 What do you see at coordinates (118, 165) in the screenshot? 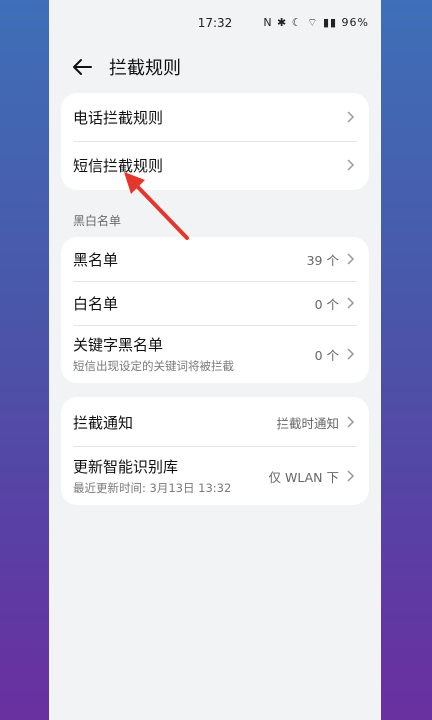
I see `item-label: 短信拦截规则` at bounding box center [118, 165].